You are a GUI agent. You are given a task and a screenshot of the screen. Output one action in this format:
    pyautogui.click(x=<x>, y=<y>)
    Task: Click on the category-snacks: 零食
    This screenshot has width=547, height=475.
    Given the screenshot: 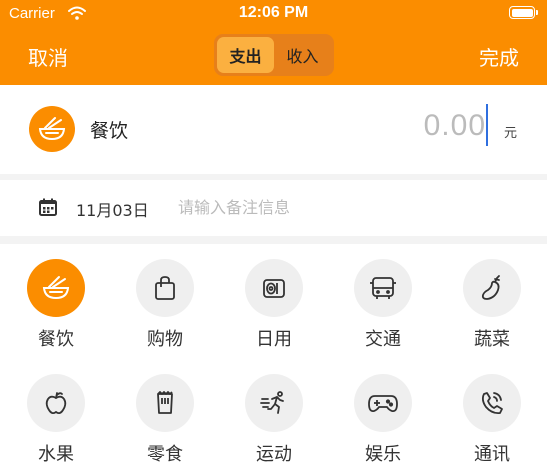 What is the action you would take?
    pyautogui.click(x=165, y=420)
    